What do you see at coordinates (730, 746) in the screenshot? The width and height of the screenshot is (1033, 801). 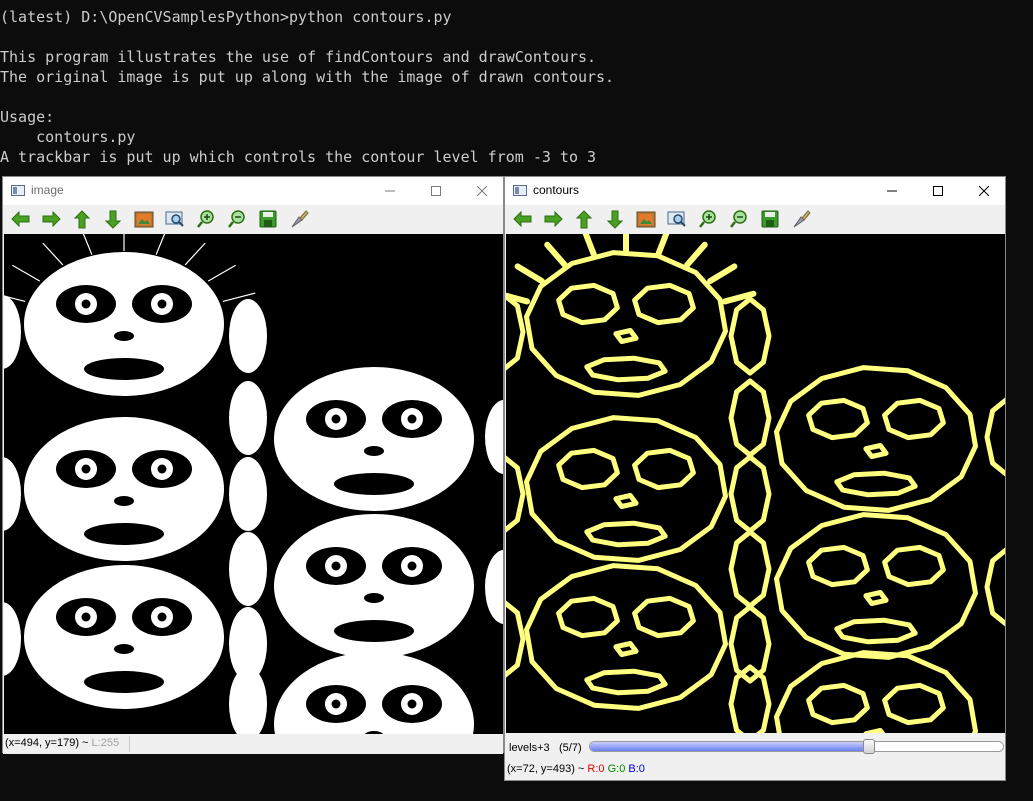 I see `trackbar-fill` at bounding box center [730, 746].